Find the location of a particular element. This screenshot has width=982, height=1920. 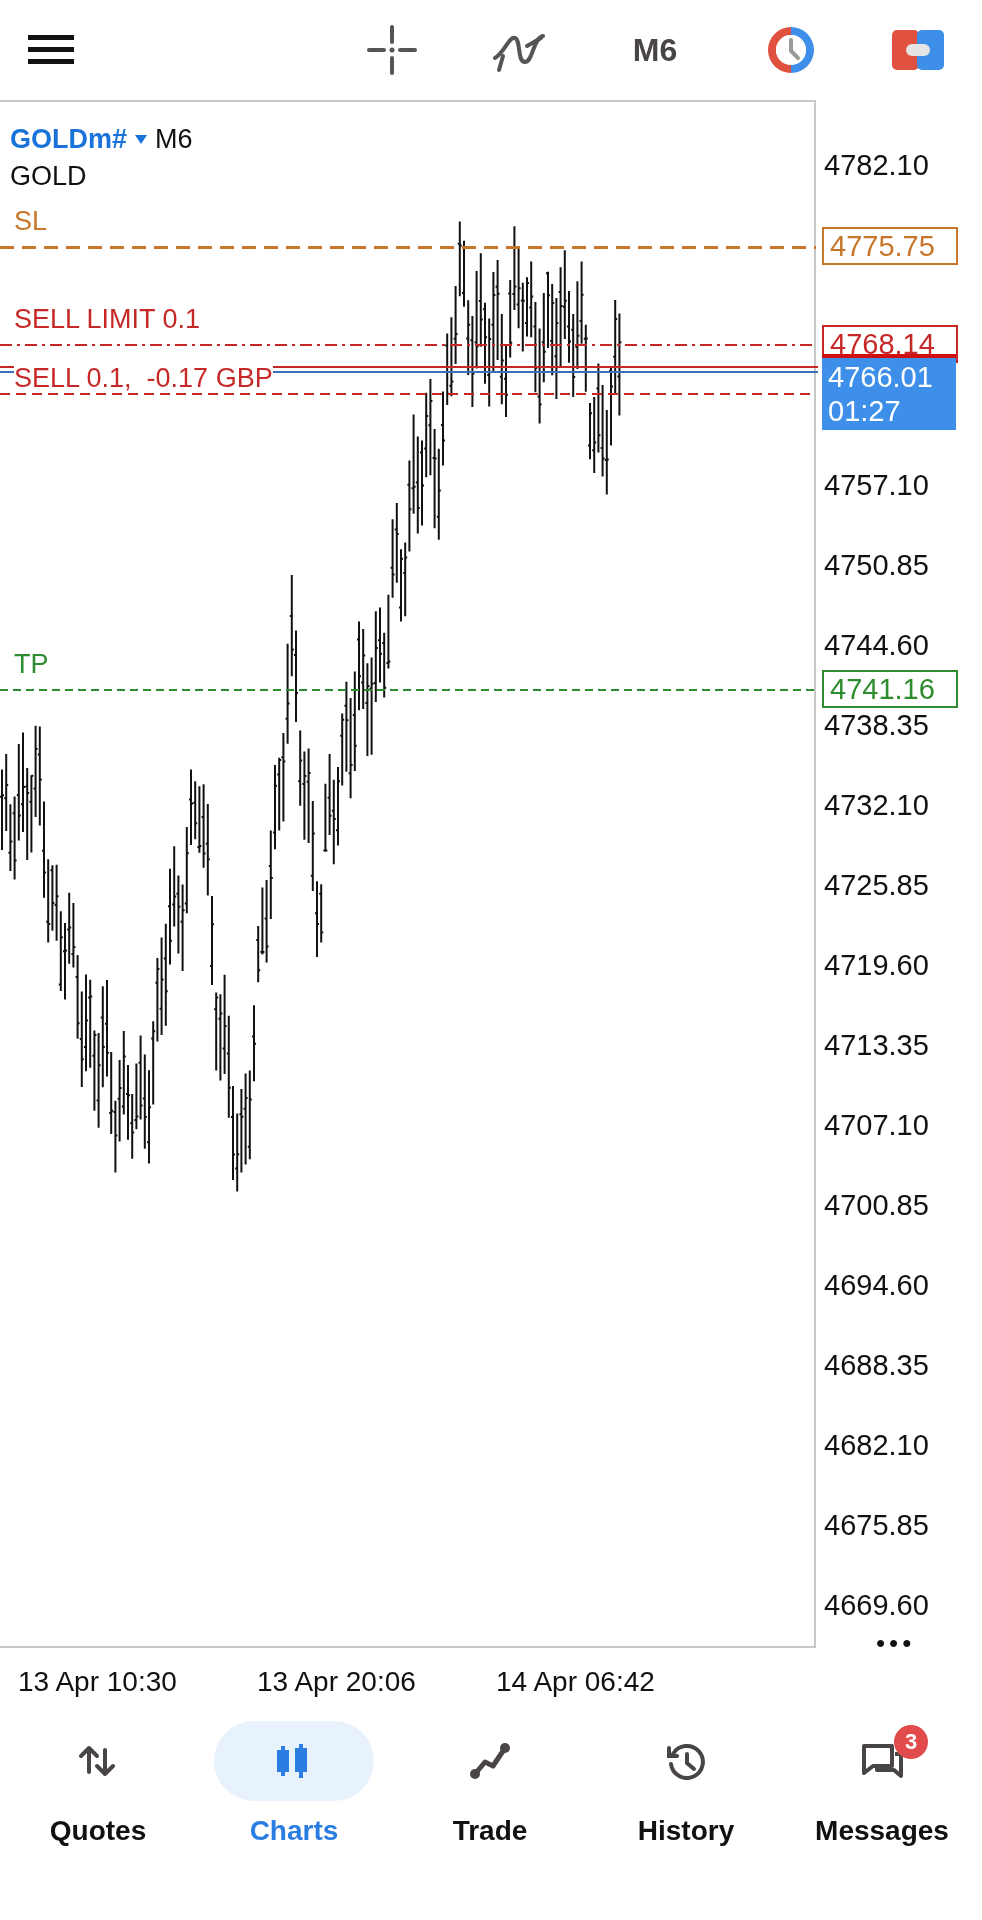

price-label: 4682.10 is located at coordinates (876, 1445).